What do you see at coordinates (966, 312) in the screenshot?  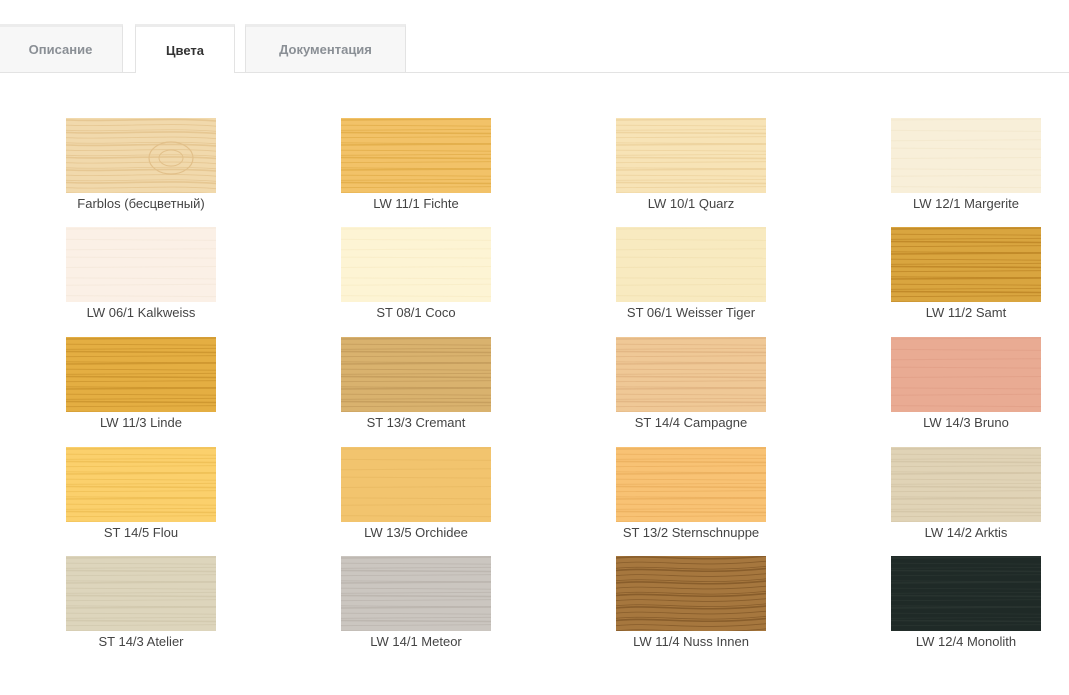 I see `color-swatch-label: LW 11/2 Samt` at bounding box center [966, 312].